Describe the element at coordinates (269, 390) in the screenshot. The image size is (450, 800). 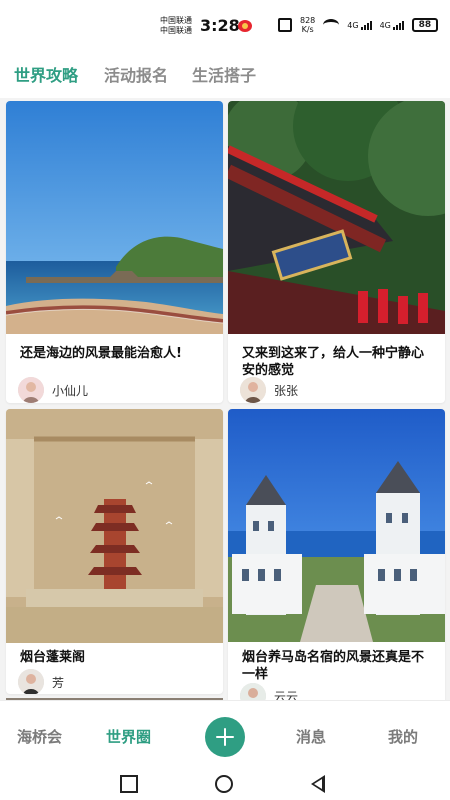
I see `post-author-2: 张张` at that location.